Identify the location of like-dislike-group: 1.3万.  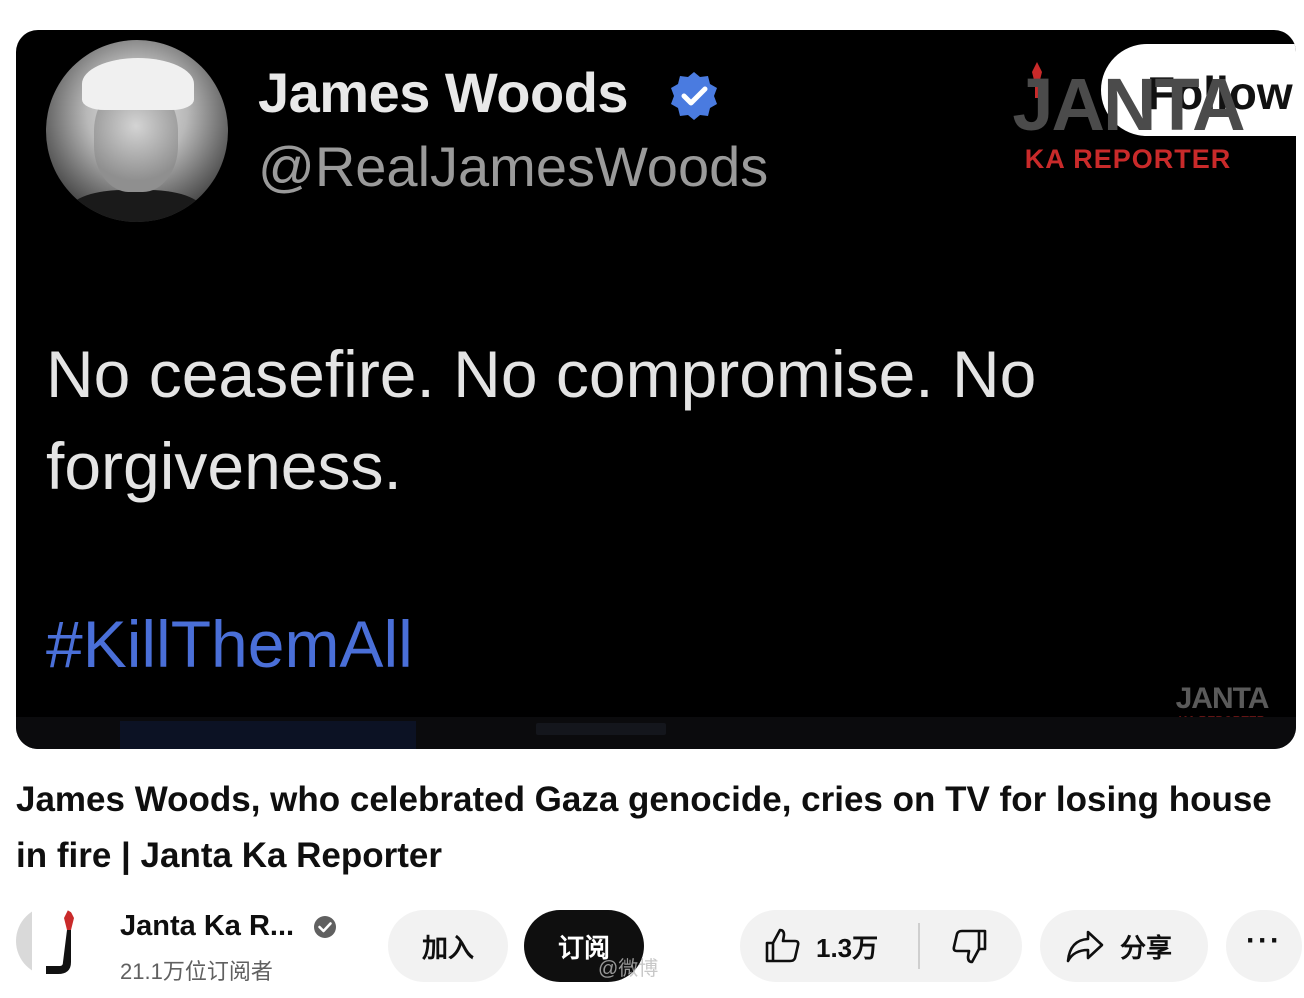
(881, 946).